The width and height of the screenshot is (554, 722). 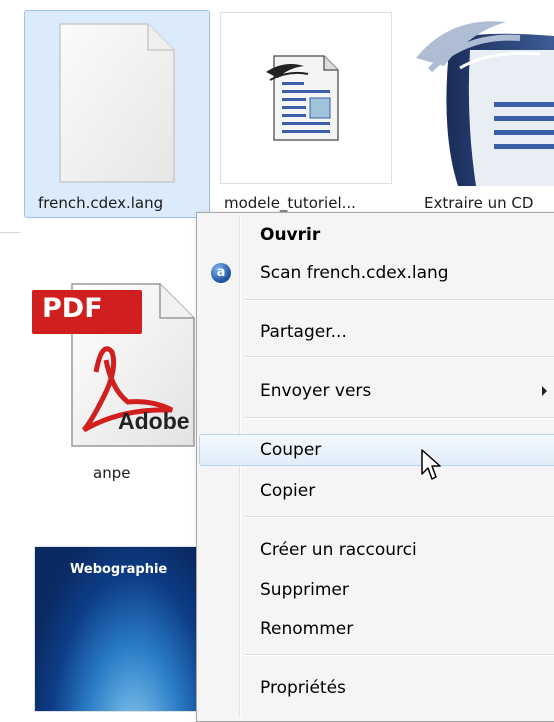 What do you see at coordinates (431, 464) in the screenshot?
I see `mouse-pointer-icon` at bounding box center [431, 464].